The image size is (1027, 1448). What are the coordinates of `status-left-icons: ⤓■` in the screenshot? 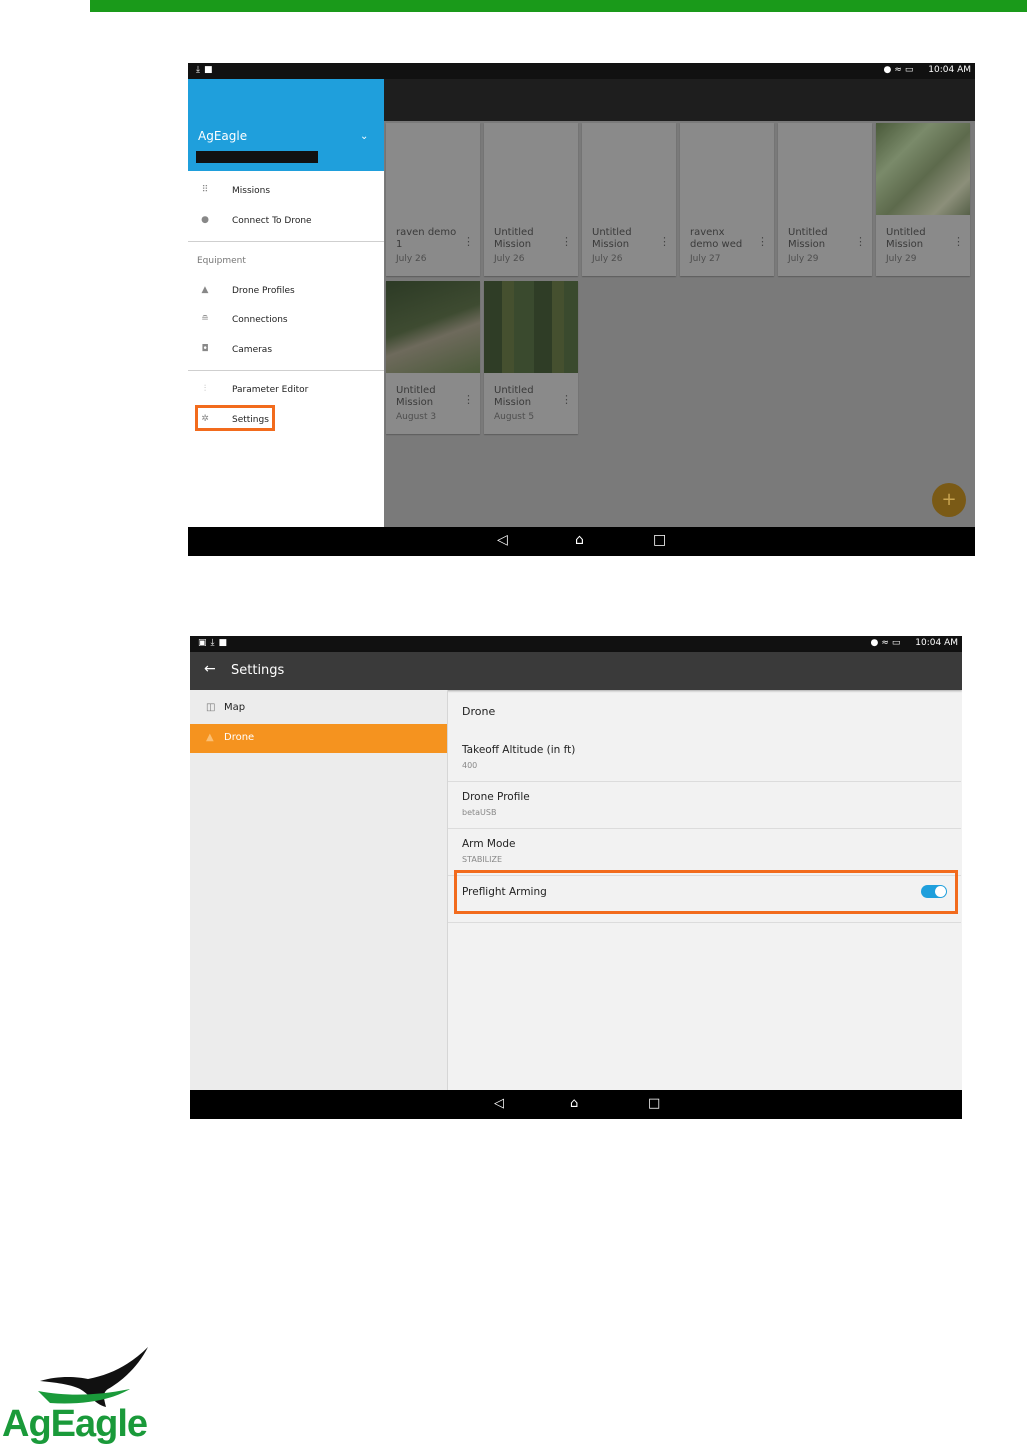 It's located at (206, 70).